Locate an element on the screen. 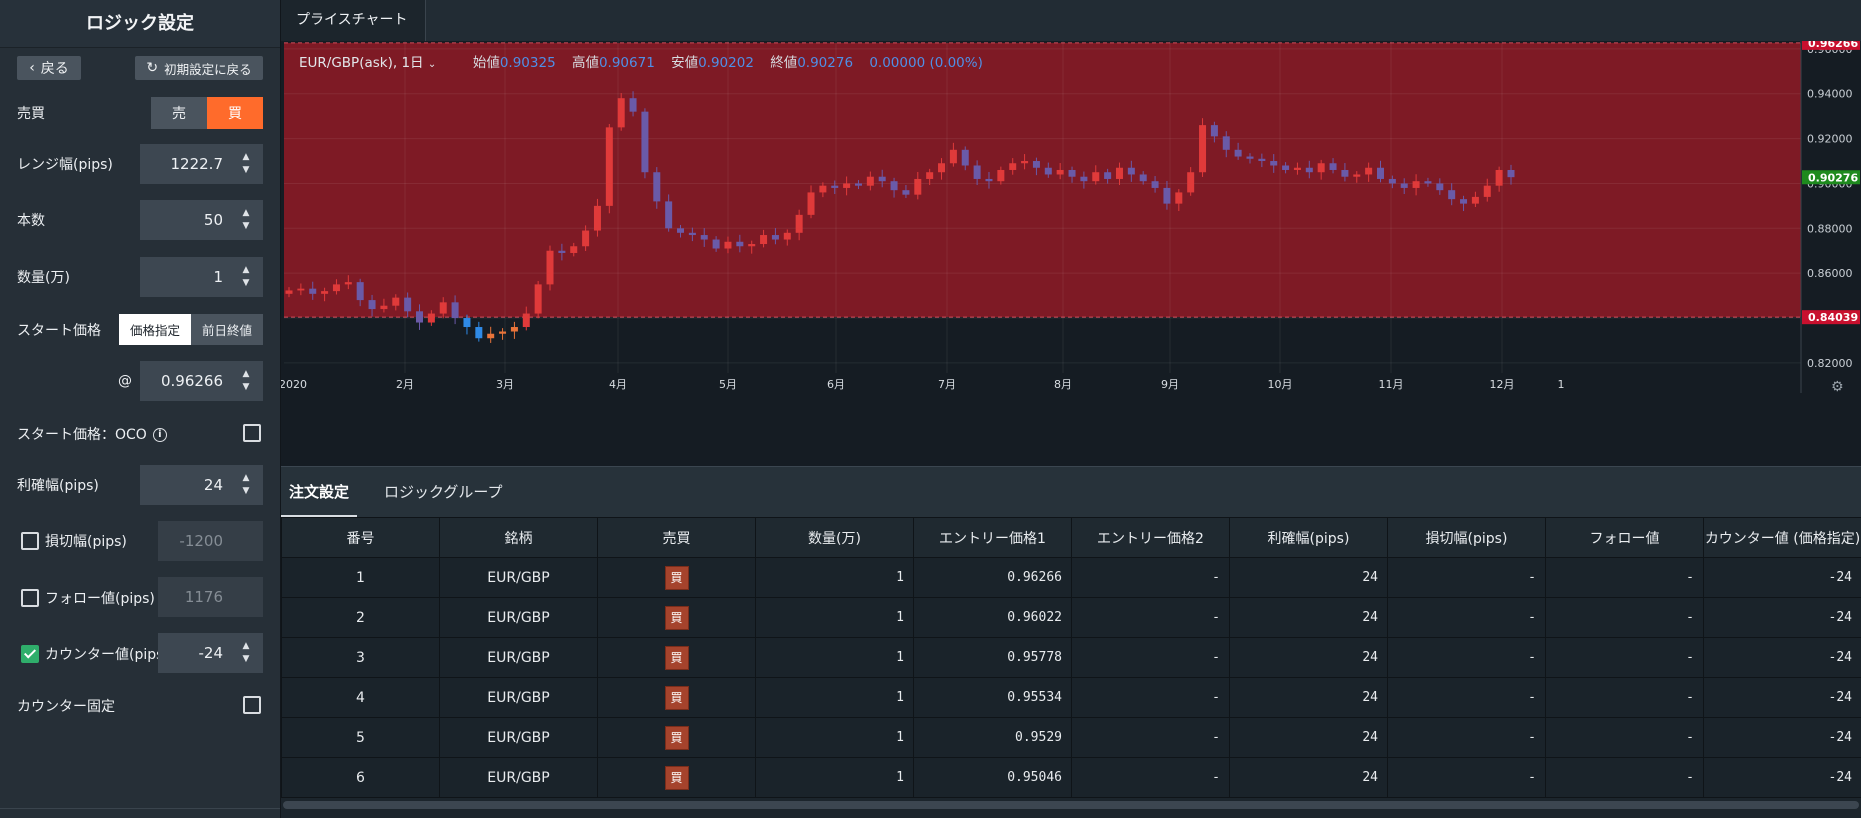  panel-divider is located at coordinates (140, 808).